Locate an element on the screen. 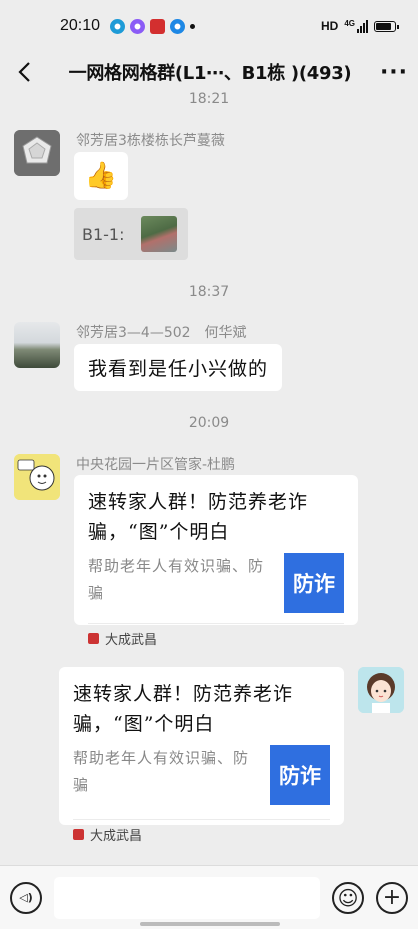  emoji-button: ☺ is located at coordinates (348, 897).